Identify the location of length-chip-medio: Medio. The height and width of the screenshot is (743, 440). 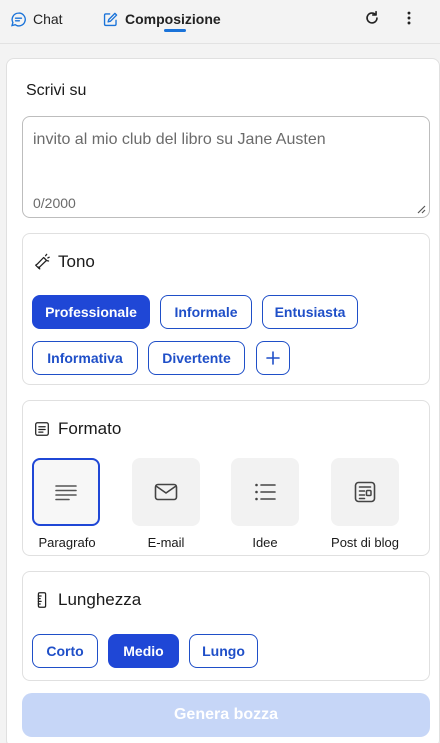
(143, 651).